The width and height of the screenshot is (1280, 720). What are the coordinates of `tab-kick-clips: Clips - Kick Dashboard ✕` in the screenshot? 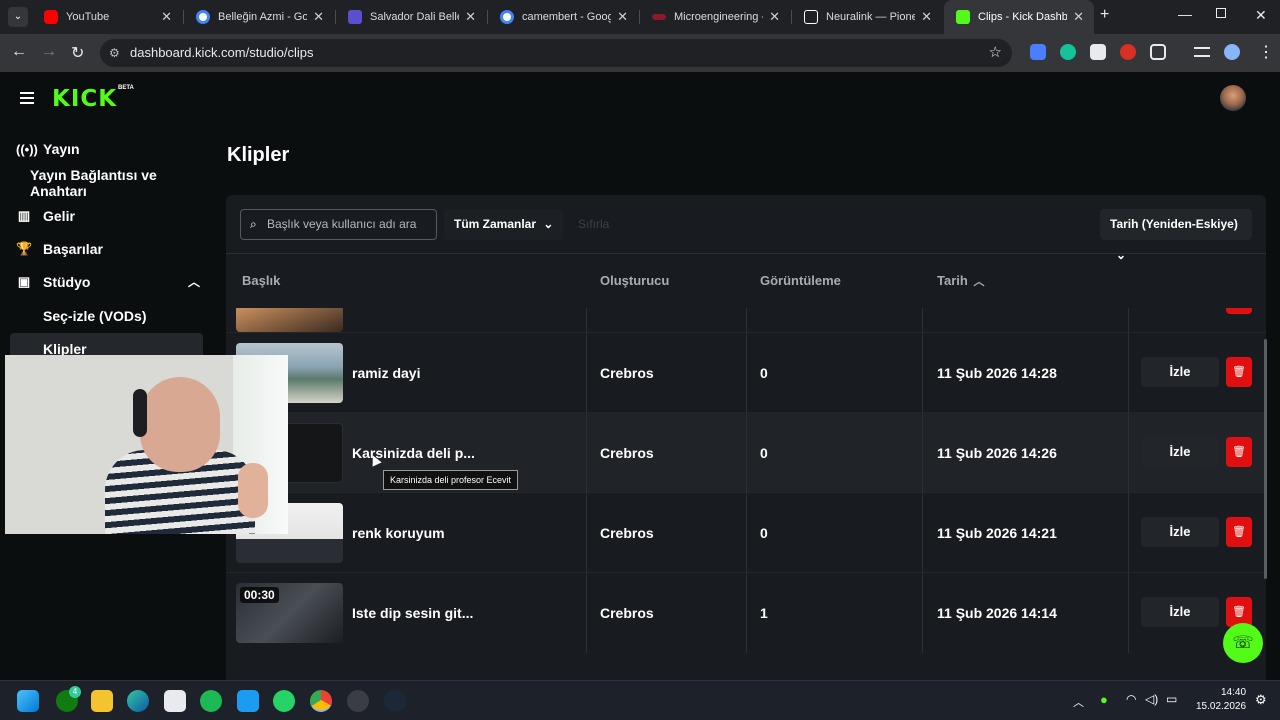 It's located at (1019, 17).